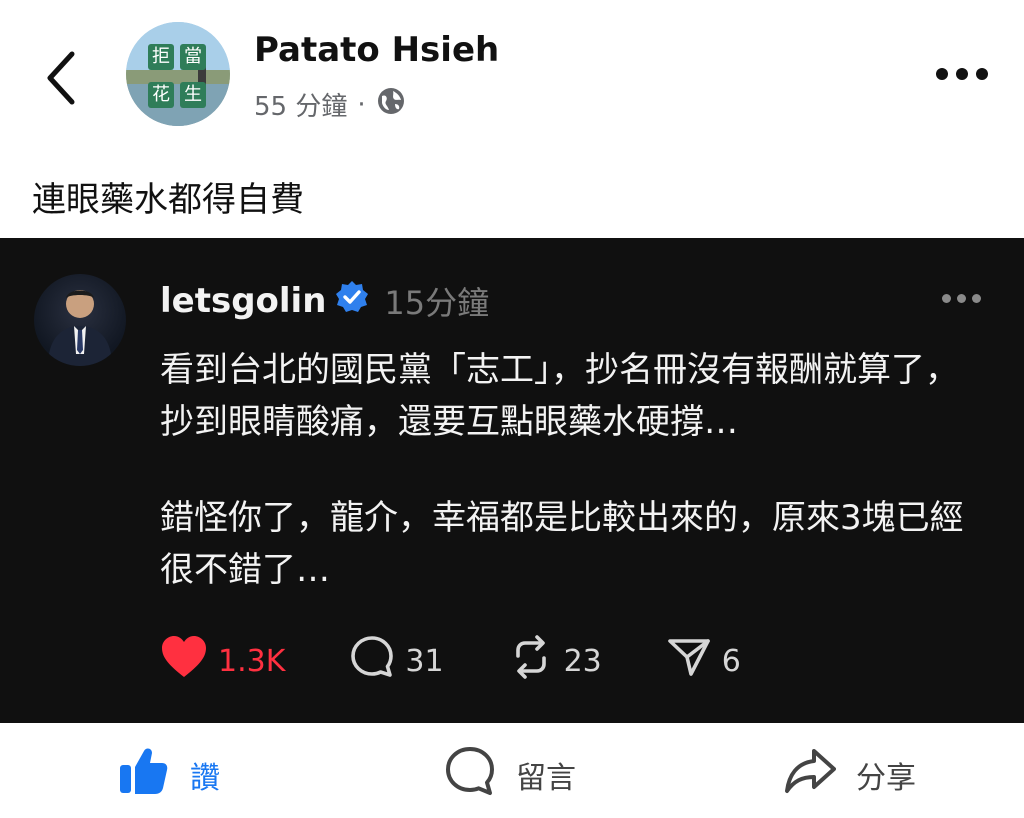  What do you see at coordinates (184, 661) in the screenshot?
I see `heart-icon` at bounding box center [184, 661].